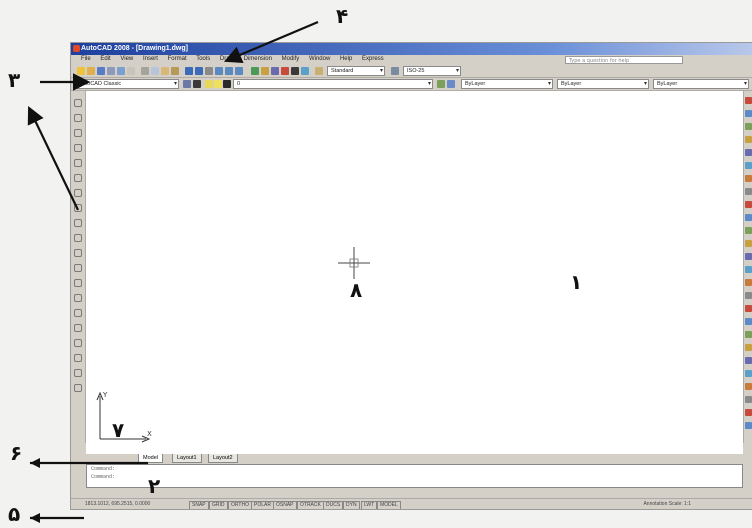 This screenshot has height=528, width=752. Describe the element at coordinates (154, 486) in the screenshot. I see `callout-2: ۲` at that location.